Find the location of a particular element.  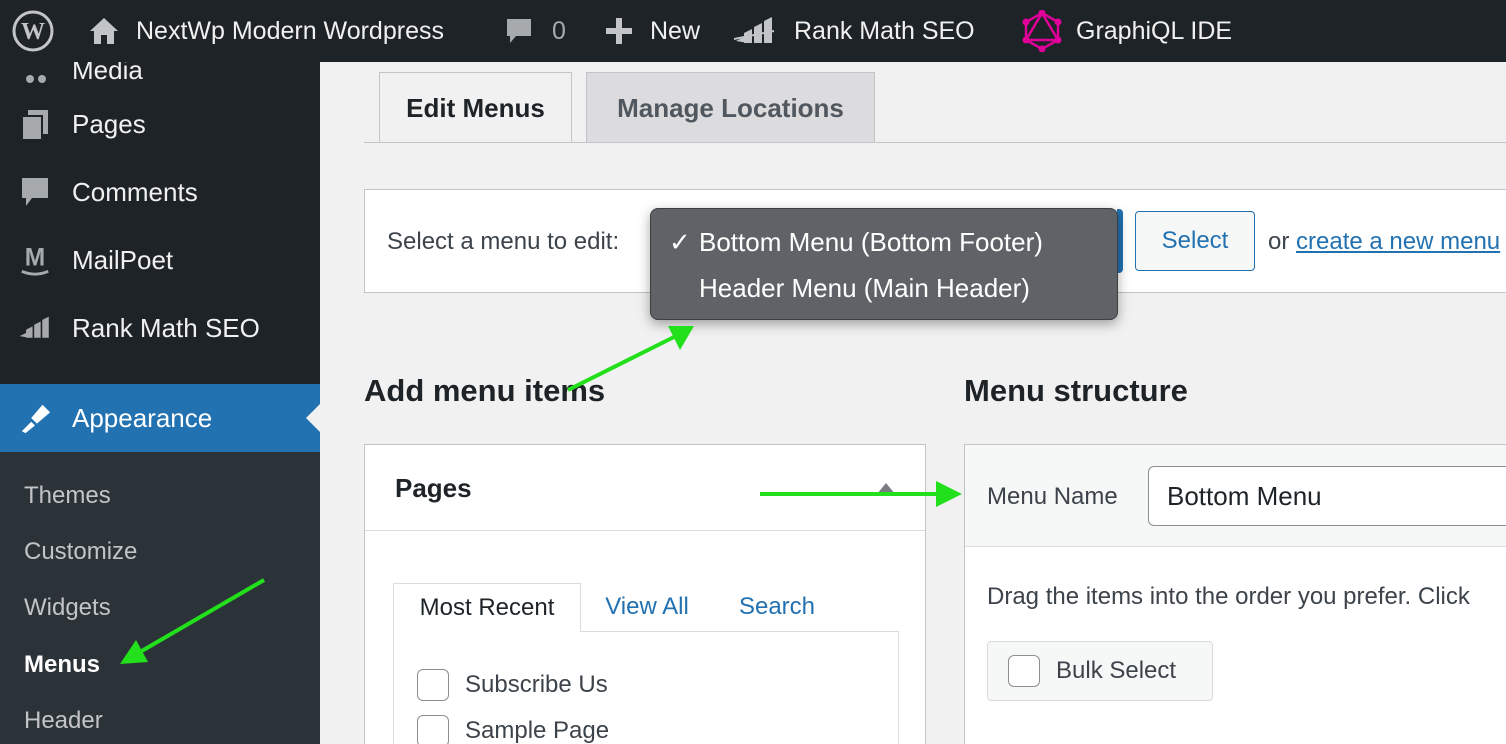

menu-name-row: Menu Name Bottom Menu is located at coordinates (1235, 496).